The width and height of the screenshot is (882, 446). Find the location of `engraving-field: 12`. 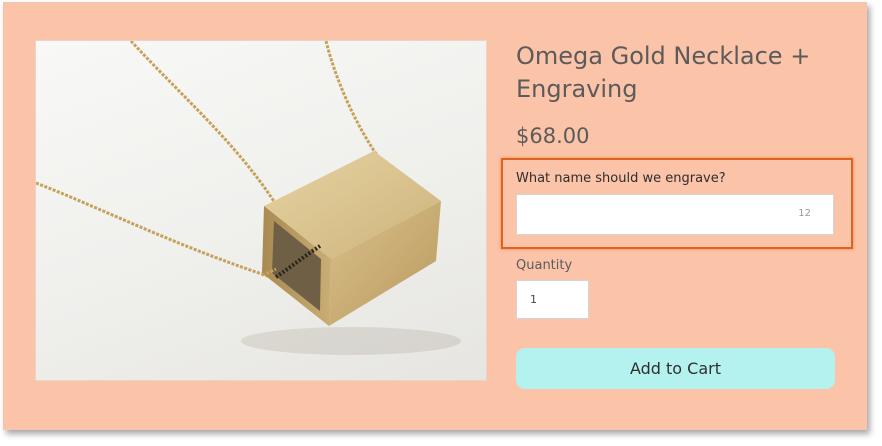

engraving-field: 12 is located at coordinates (675, 214).